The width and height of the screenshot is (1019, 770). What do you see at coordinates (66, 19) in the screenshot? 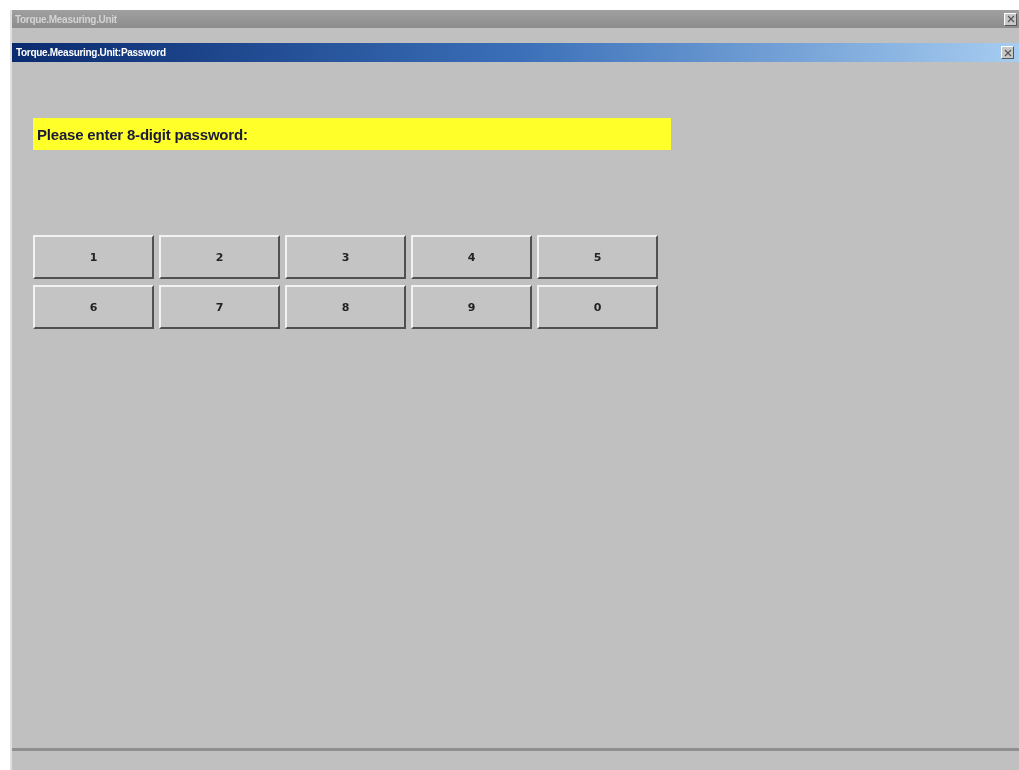
I see `window-title: Torque.Measuring.Unit` at bounding box center [66, 19].